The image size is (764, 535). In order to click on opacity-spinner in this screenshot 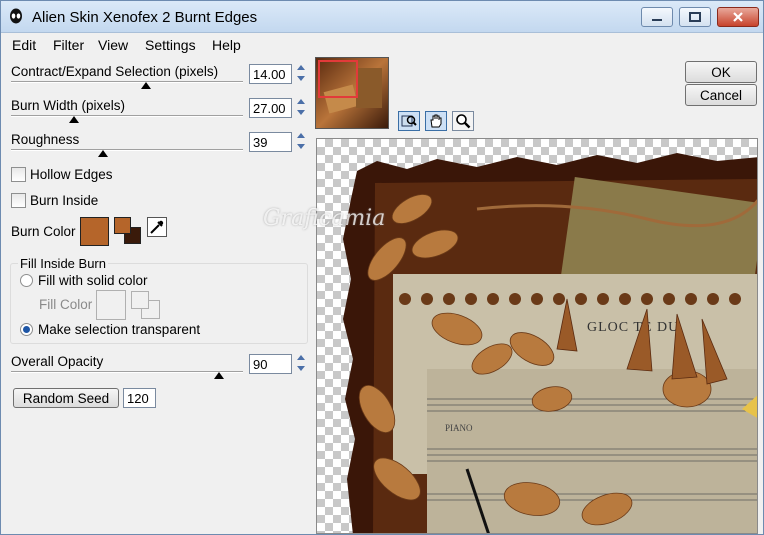, I will do `click(302, 364)`.